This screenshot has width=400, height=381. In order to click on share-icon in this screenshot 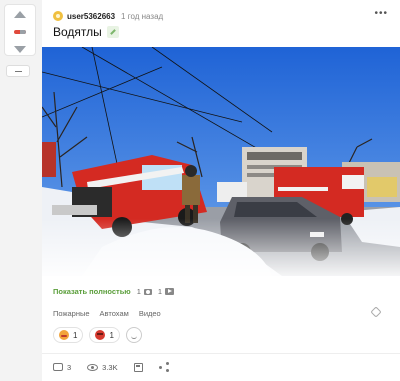, I will do `click(163, 367)`.